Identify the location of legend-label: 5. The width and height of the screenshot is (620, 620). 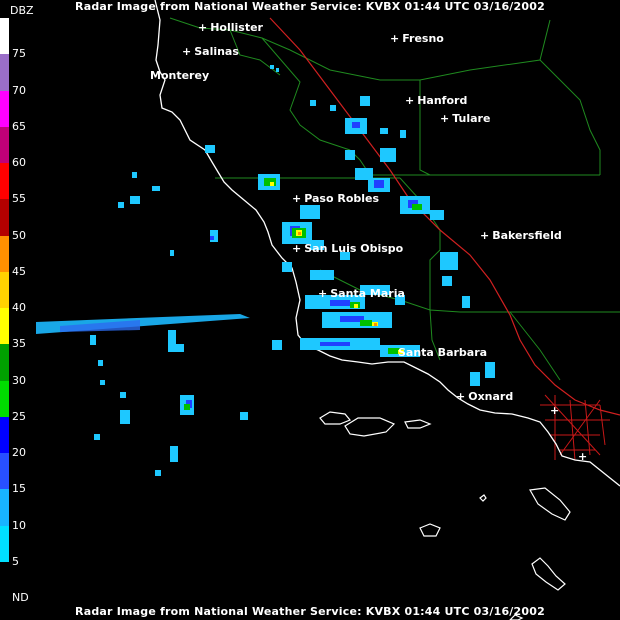
(15, 561).